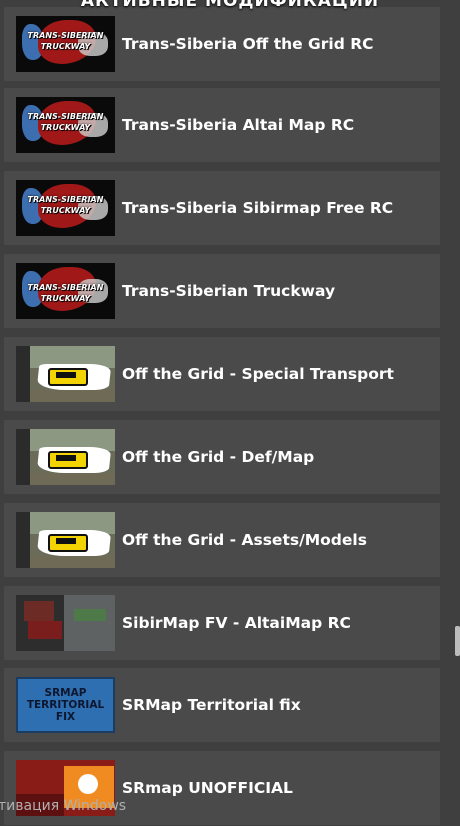 Image resolution: width=460 pixels, height=826 pixels. Describe the element at coordinates (238, 125) in the screenshot. I see `mod-title: Trans-Siberia Altai Map RC` at that location.